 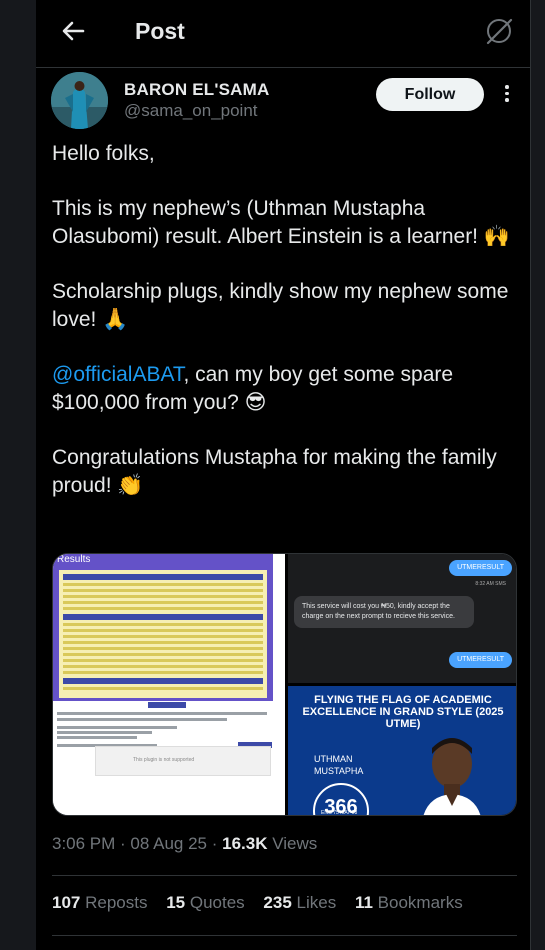 What do you see at coordinates (66, 902) in the screenshot?
I see `reposts-count: 107` at bounding box center [66, 902].